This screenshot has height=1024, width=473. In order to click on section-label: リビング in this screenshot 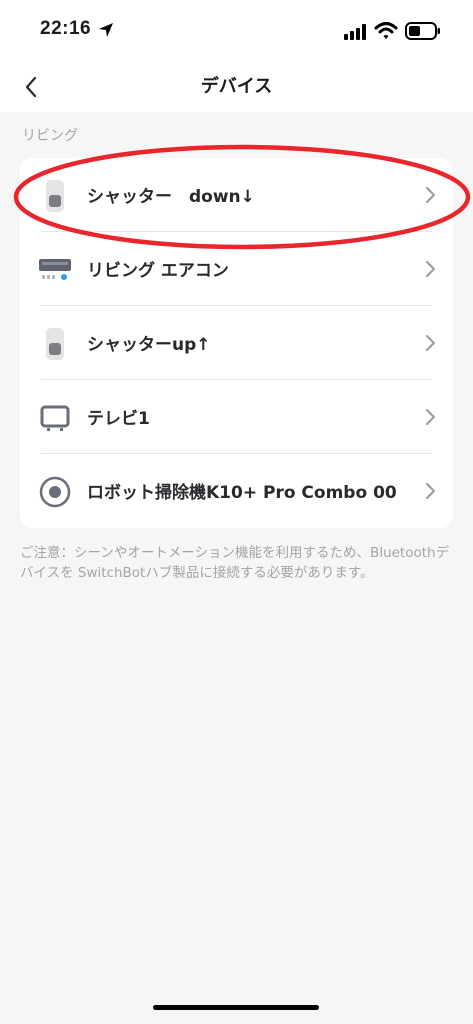, I will do `click(50, 136)`.